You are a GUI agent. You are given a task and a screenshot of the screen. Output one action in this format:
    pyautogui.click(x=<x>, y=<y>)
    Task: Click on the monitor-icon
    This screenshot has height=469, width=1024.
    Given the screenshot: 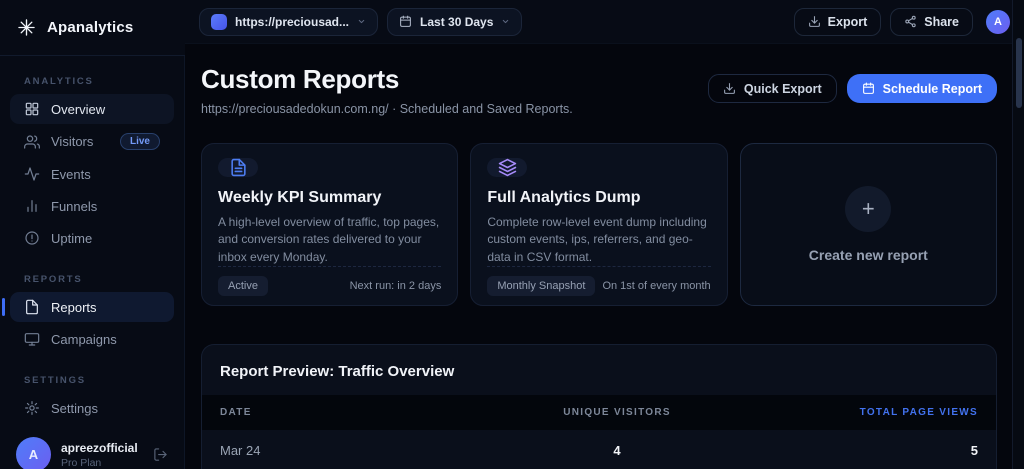 What is the action you would take?
    pyautogui.click(x=32, y=339)
    